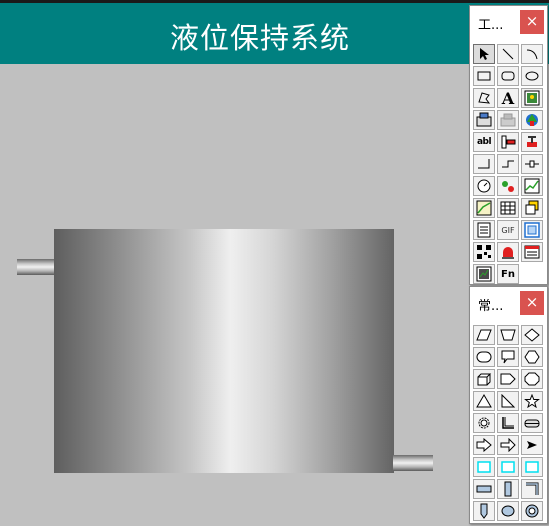  What do you see at coordinates (508, 208) in the screenshot?
I see `table-tool` at bounding box center [508, 208].